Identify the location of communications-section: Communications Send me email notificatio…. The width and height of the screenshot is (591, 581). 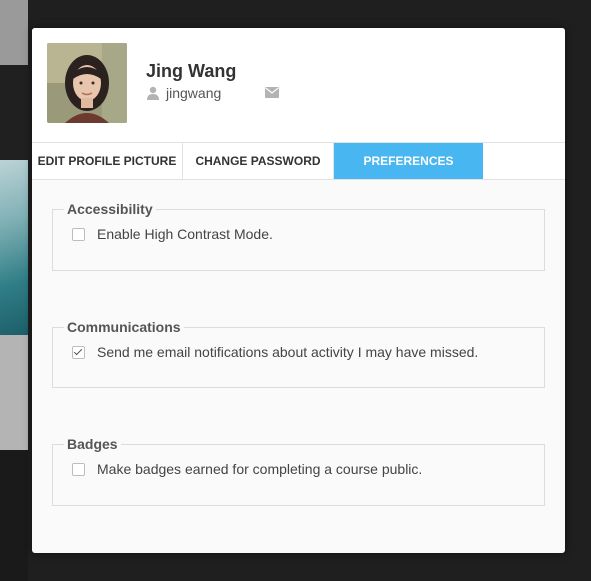
(298, 353).